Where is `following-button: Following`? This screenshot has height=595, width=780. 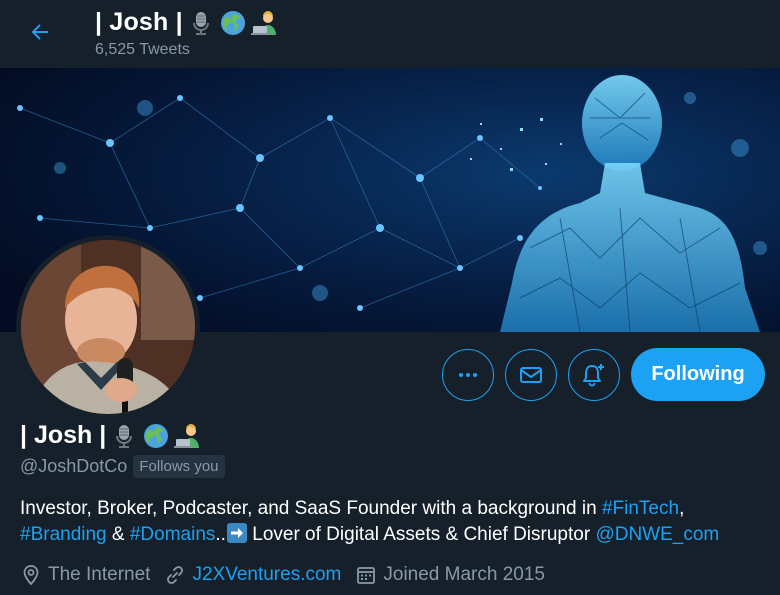 following-button: Following is located at coordinates (698, 374).